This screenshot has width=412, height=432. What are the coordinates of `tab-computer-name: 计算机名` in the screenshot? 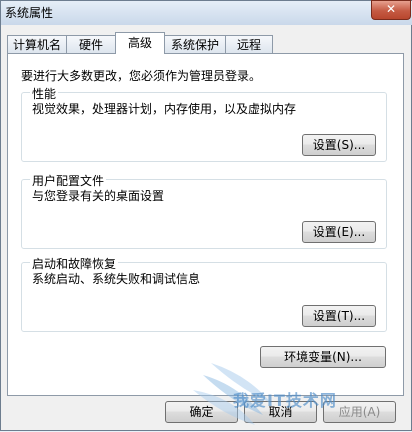 It's located at (37, 44).